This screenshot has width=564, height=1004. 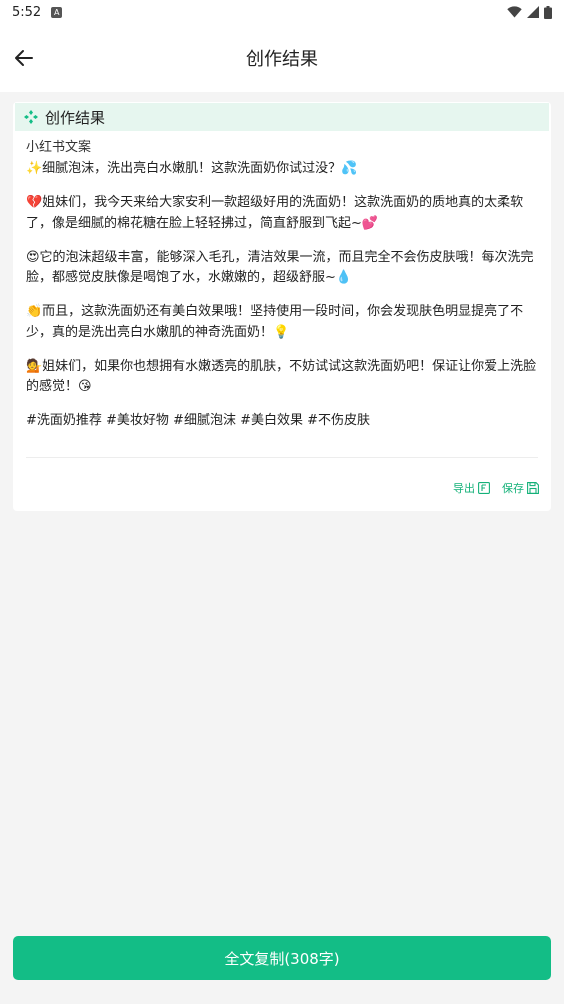 I want to click on paragraph: ✨细腻泡沫，洗出亮白水嫩肌！这款洗面奶你试过没？💦, so click(x=192, y=168).